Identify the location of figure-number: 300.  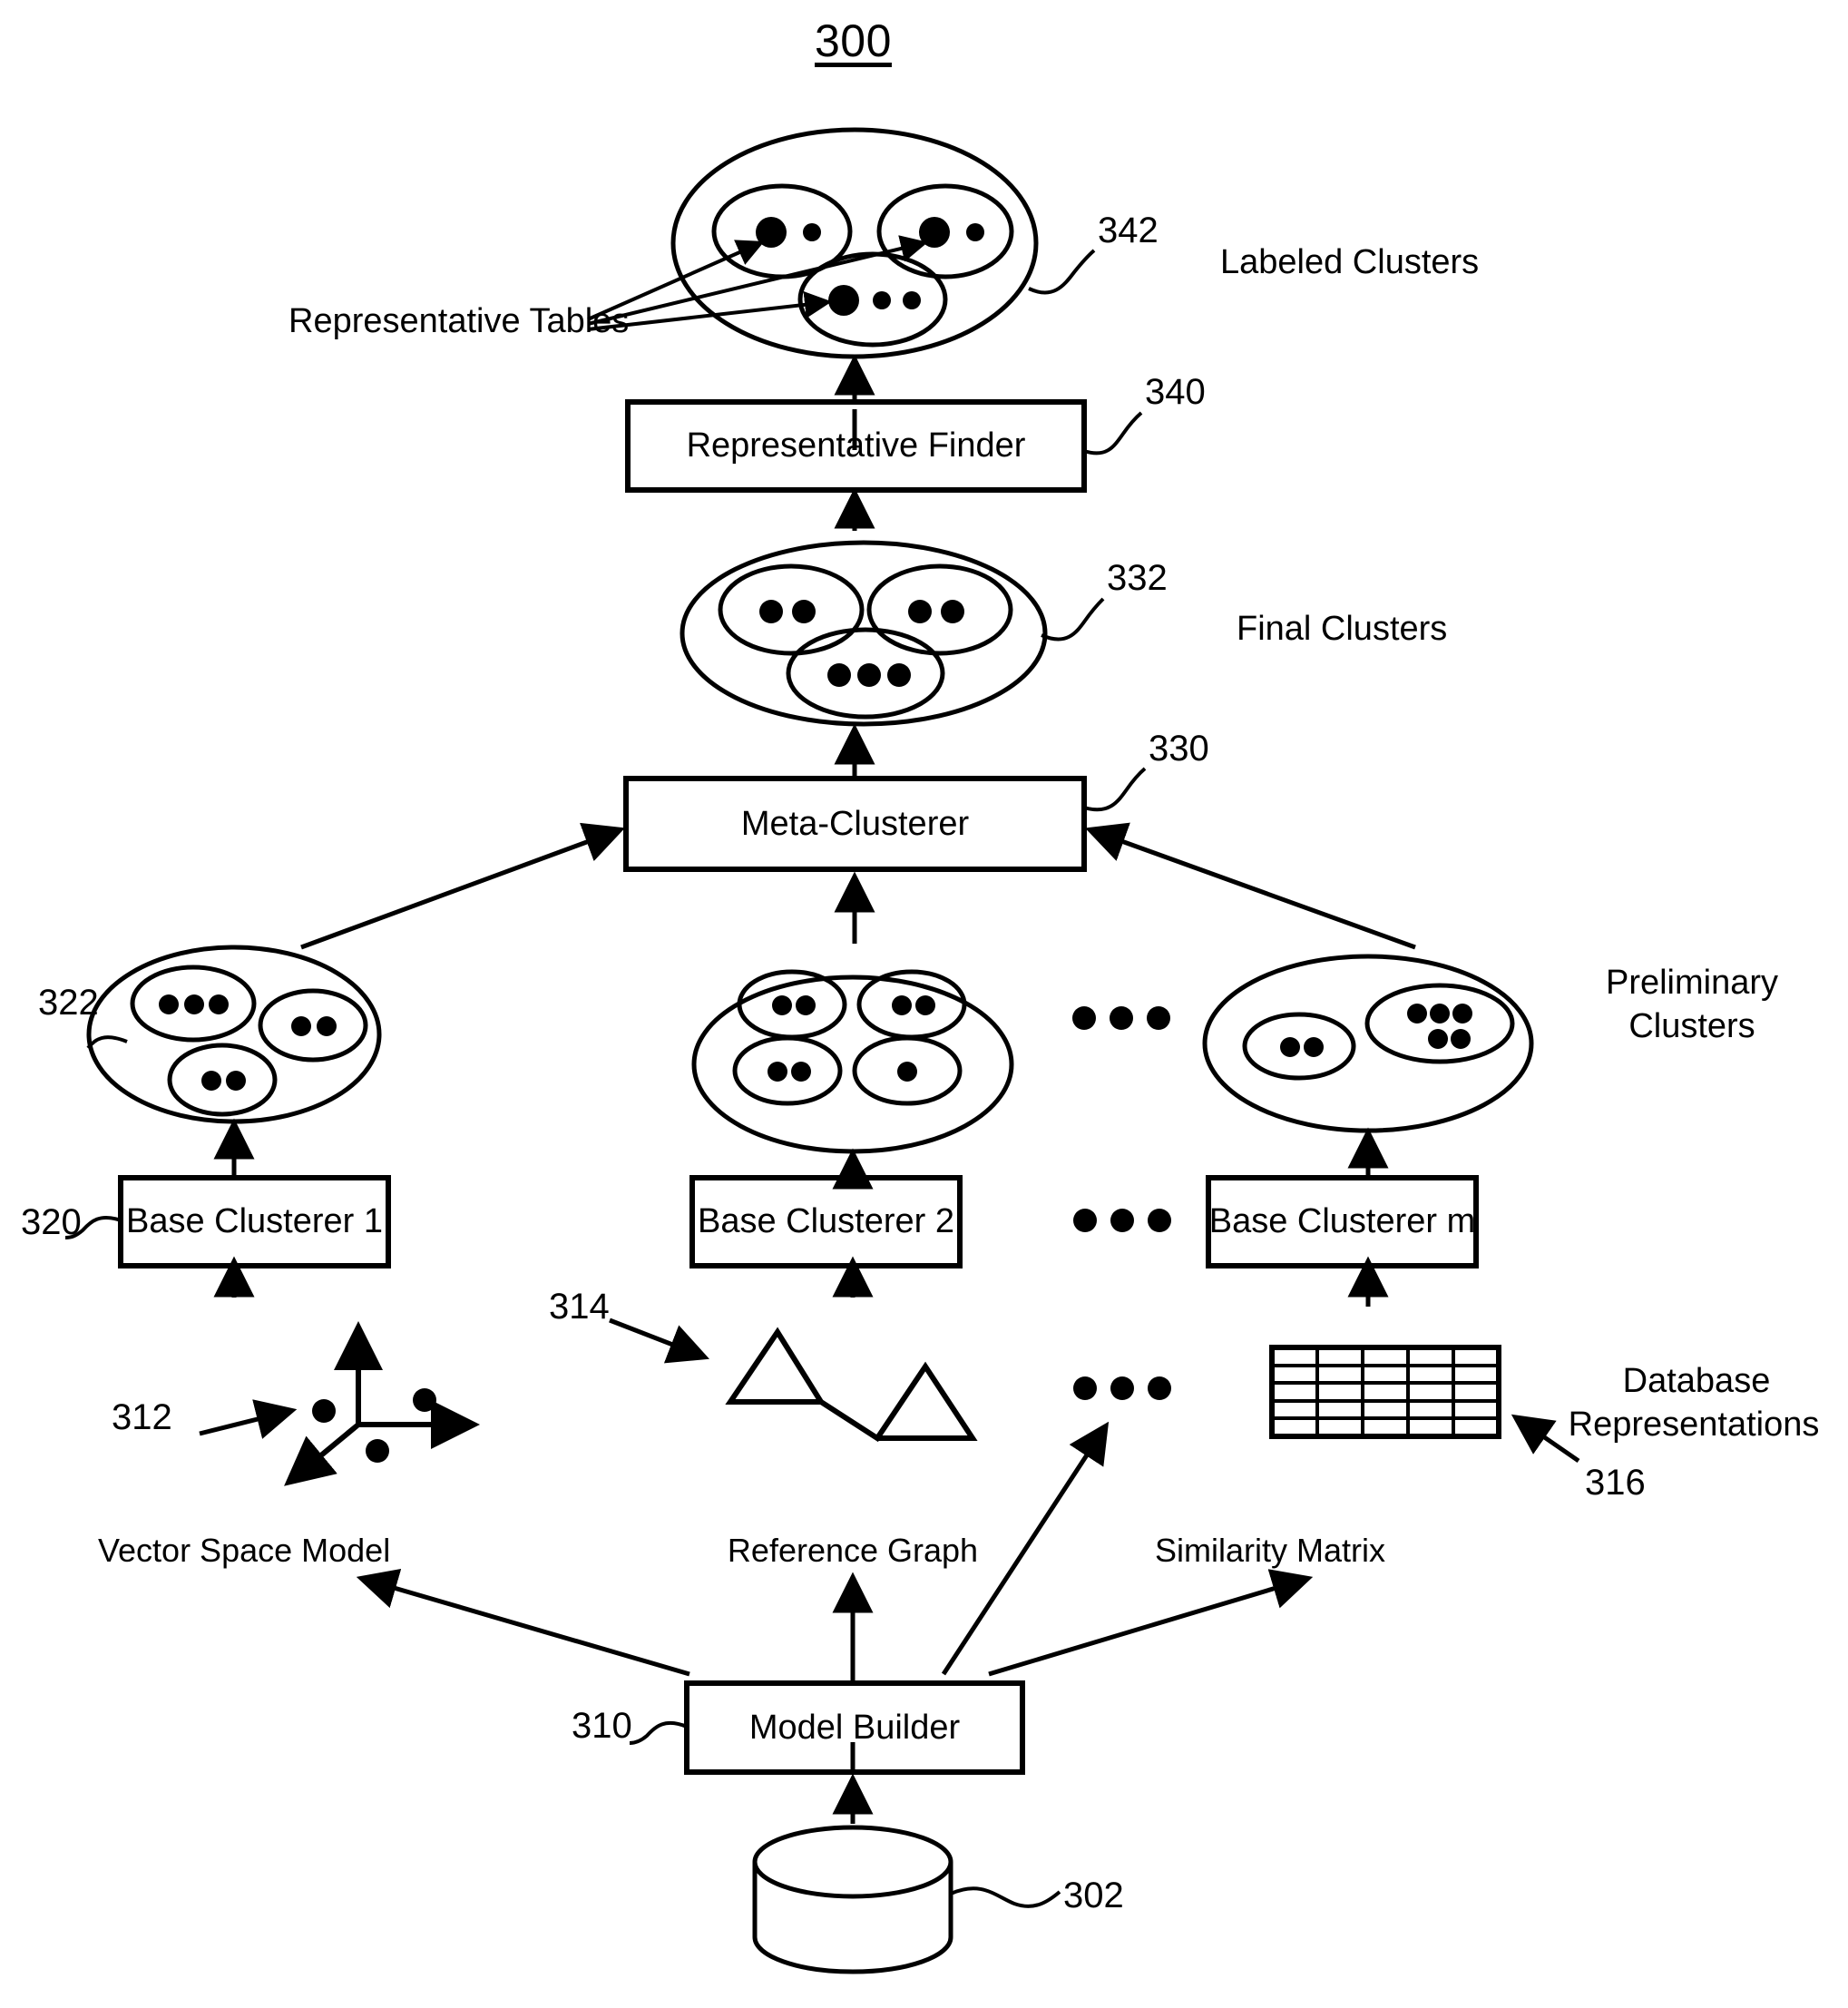
(853, 41).